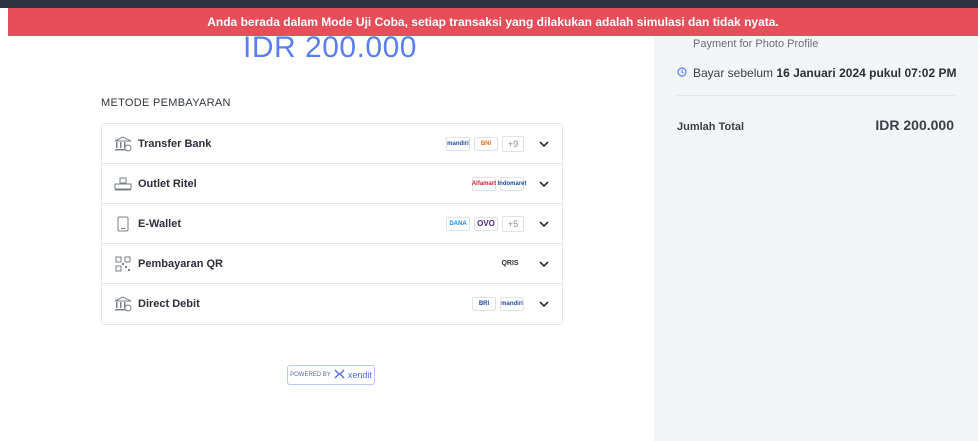 This screenshot has height=441, width=978. Describe the element at coordinates (123, 264) in the screenshot. I see `qr-icon` at that location.